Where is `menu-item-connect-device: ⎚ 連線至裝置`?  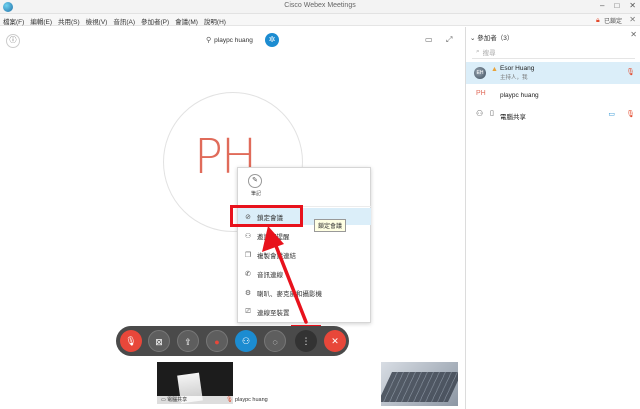
menu-item-connect-device: ⎚ 連線至裝置 is located at coordinates (304, 311).